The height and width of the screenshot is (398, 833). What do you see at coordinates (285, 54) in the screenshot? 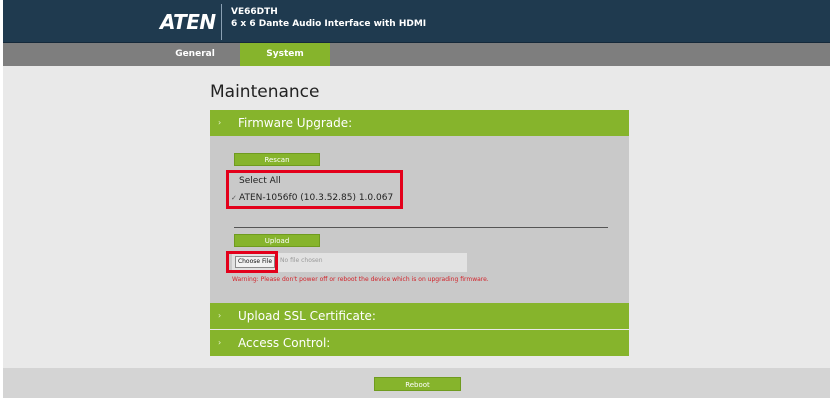
I see `tab-system: System` at bounding box center [285, 54].